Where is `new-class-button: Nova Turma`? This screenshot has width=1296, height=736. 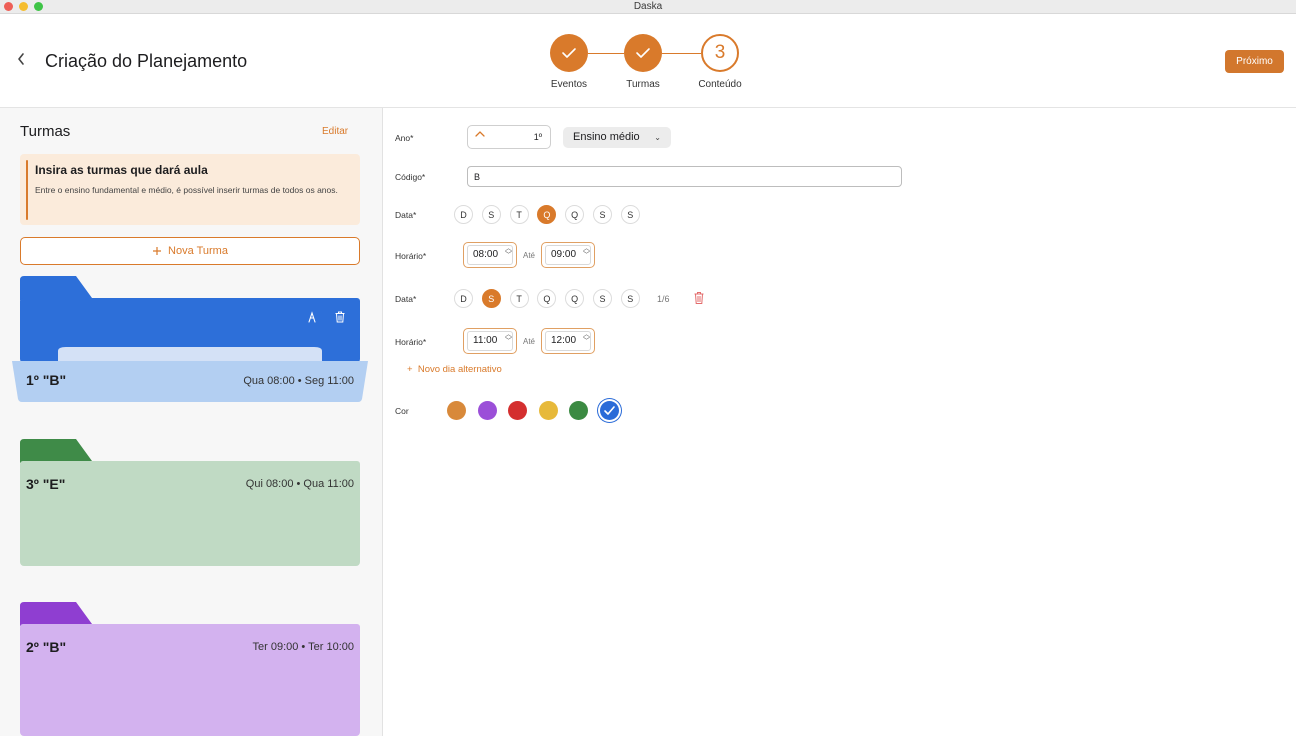
new-class-button: Nova Turma is located at coordinates (190, 251).